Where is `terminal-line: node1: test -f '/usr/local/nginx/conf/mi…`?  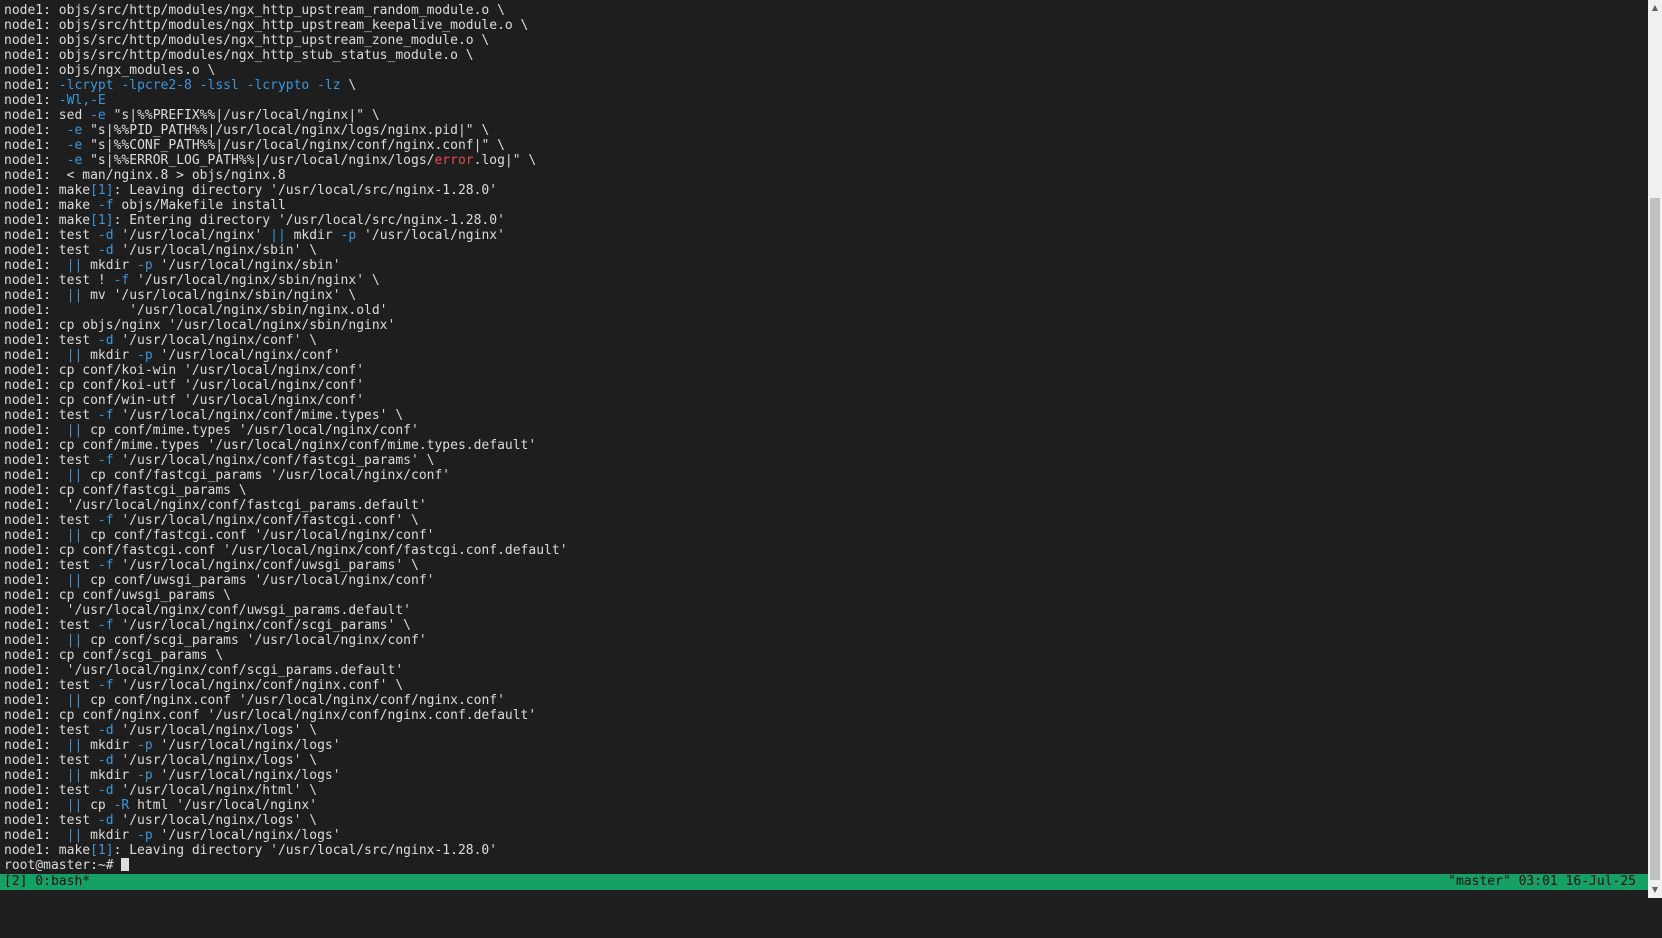
terminal-line: node1: test -f '/usr/local/nginx/conf/mi… is located at coordinates (286, 415).